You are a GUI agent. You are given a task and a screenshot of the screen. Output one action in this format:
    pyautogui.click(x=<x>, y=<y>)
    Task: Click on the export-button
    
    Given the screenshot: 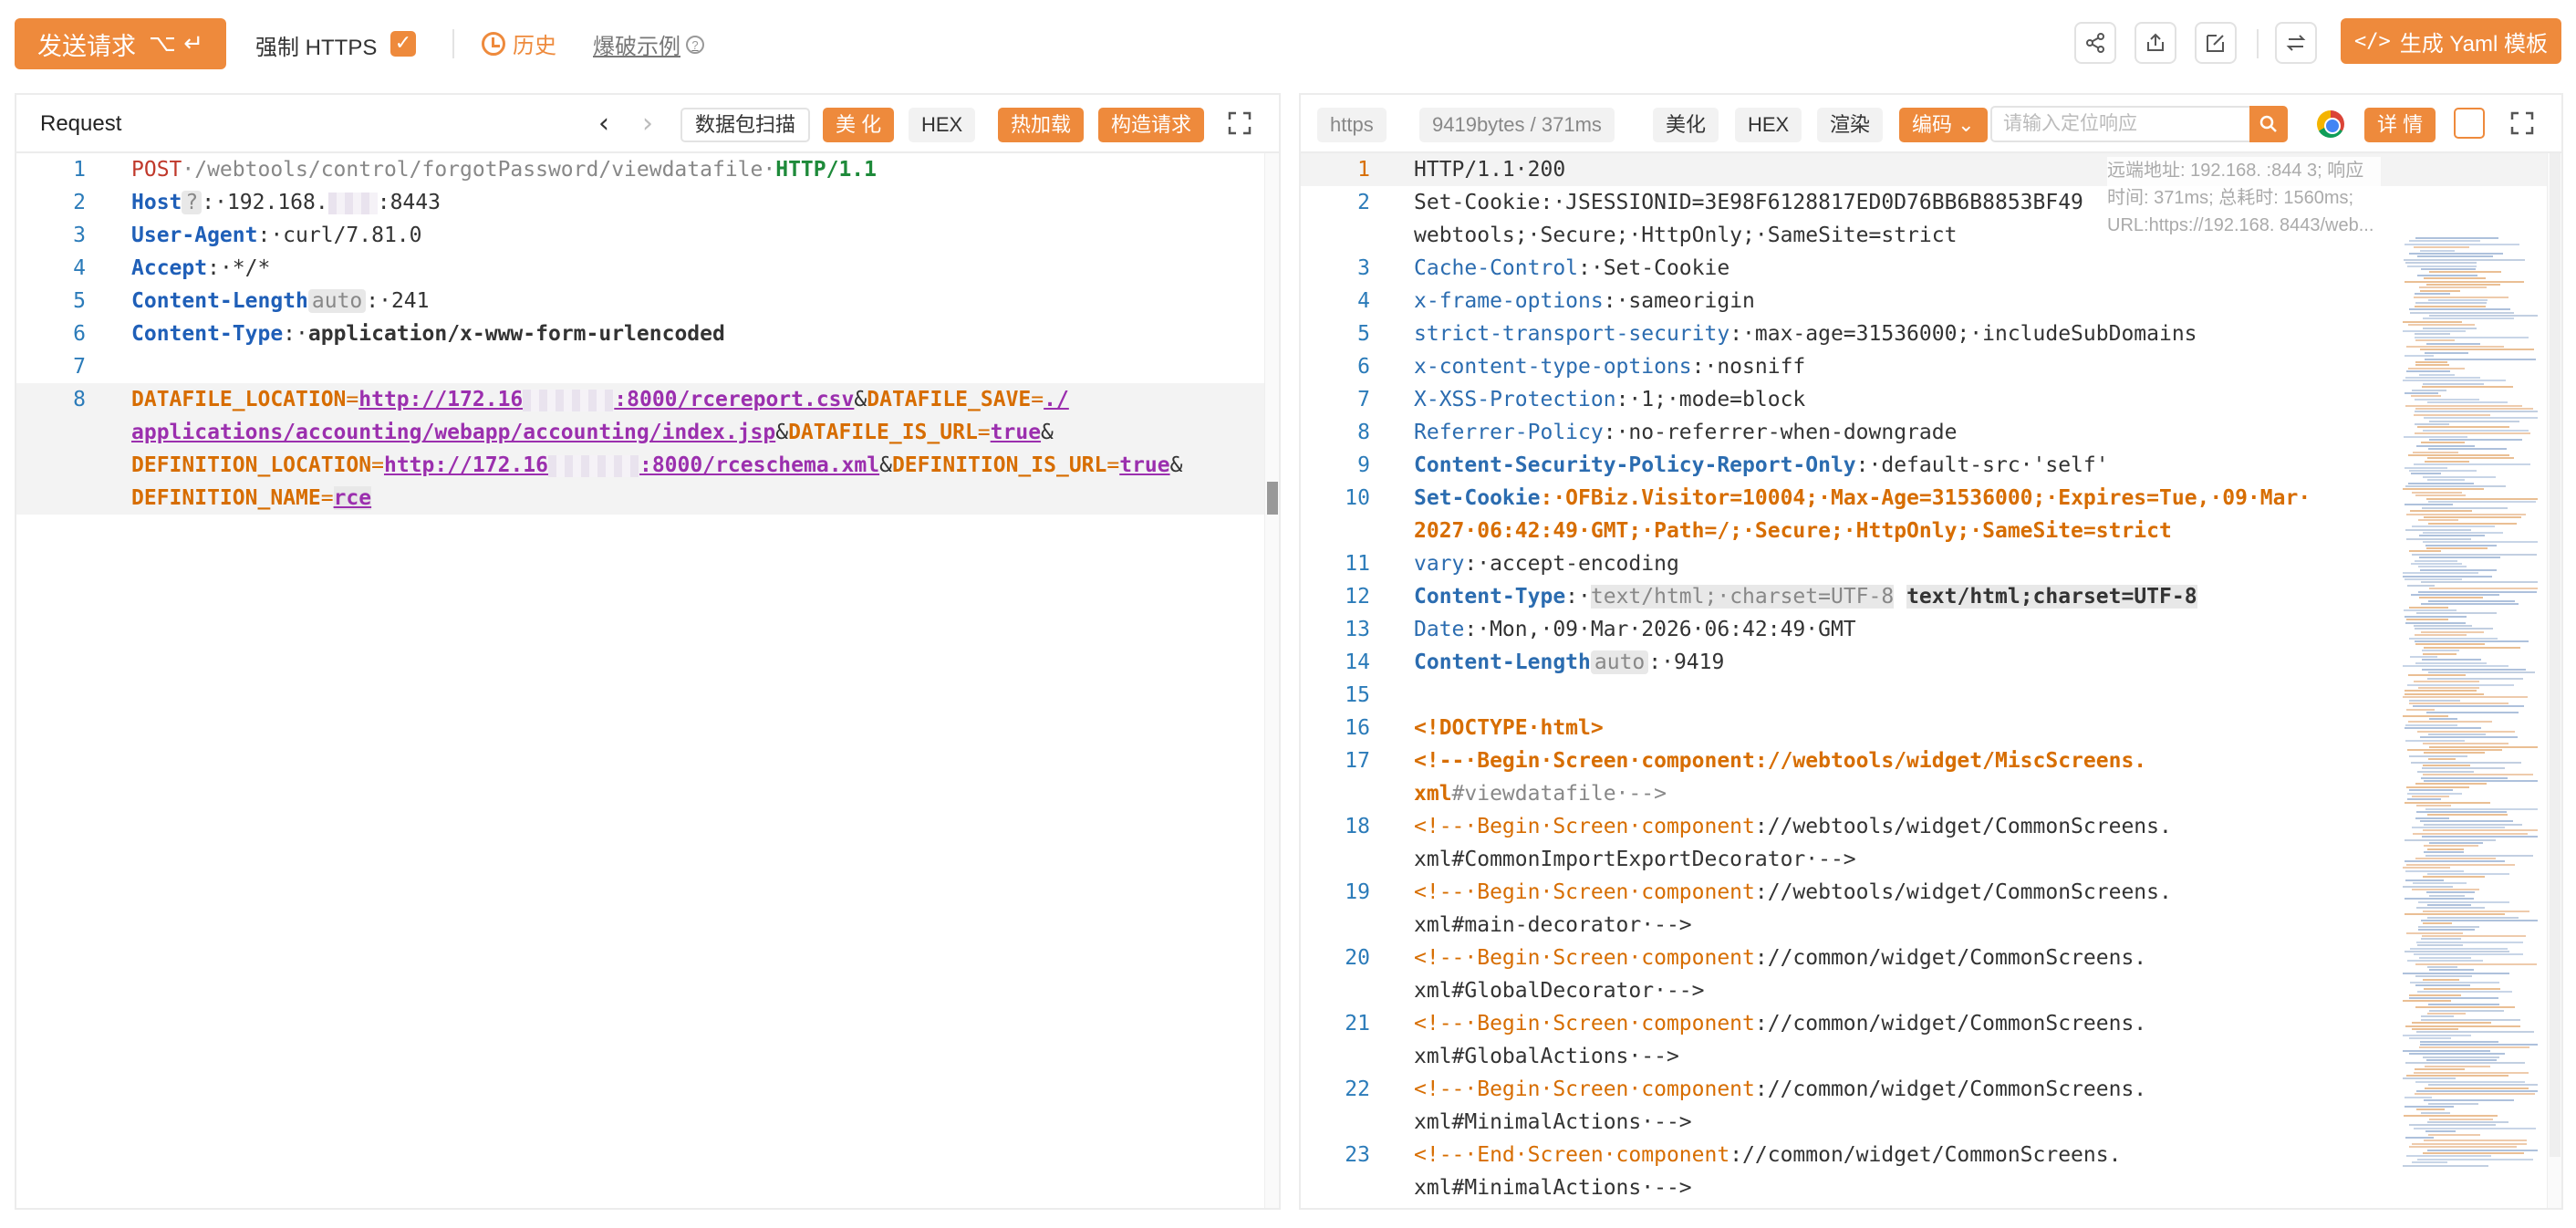 What is the action you would take?
    pyautogui.click(x=2155, y=43)
    